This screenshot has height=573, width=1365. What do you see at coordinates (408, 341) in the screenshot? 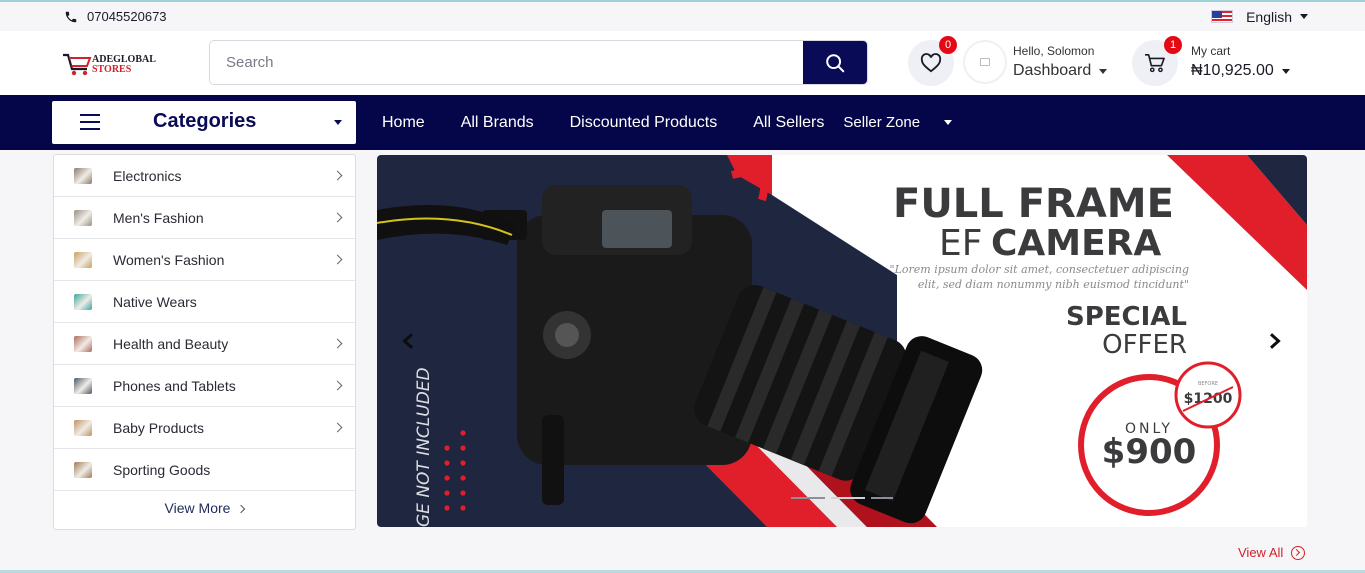
I see `chevron-left-icon` at bounding box center [408, 341].